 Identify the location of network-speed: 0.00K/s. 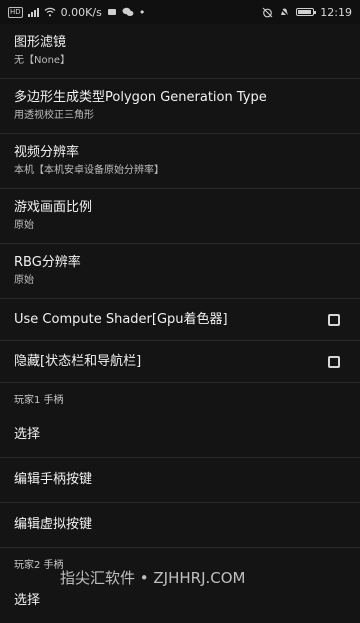
(81, 12).